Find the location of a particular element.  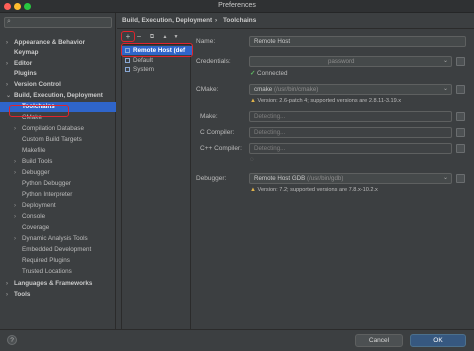

sidebar-item-deployment: › Deployment is located at coordinates (58, 206).